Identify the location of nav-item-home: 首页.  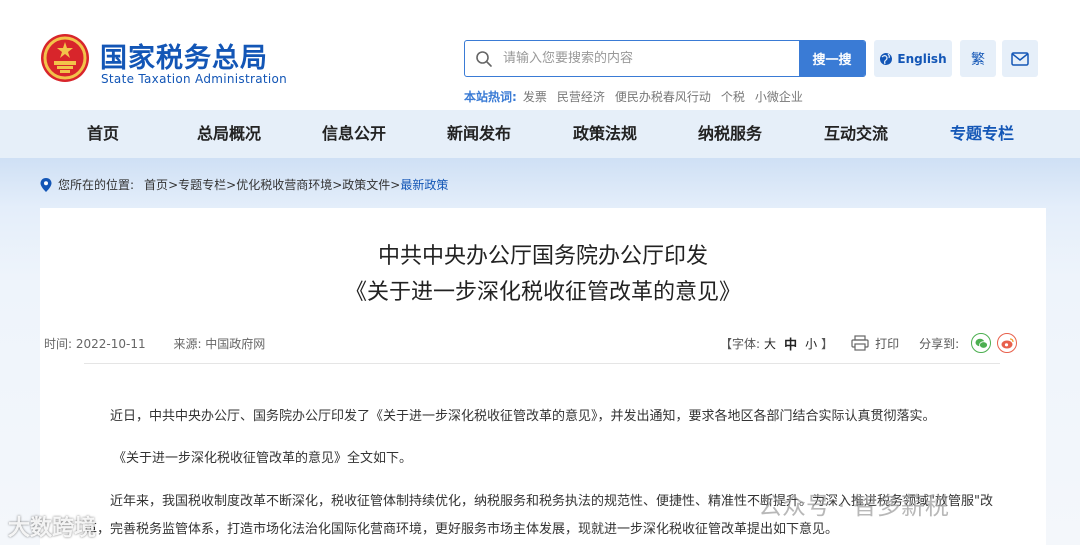
(103, 134).